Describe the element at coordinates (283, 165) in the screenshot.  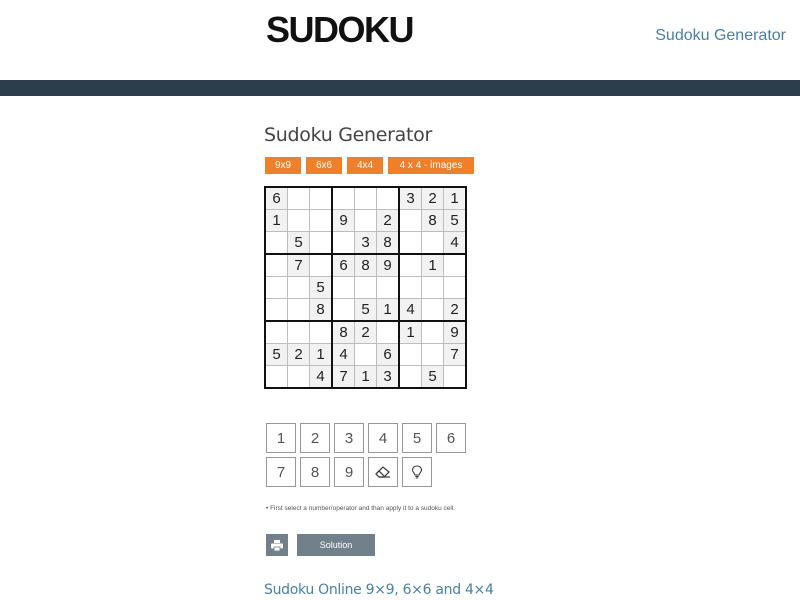
I see `mode-button-9x9: 9x9` at that location.